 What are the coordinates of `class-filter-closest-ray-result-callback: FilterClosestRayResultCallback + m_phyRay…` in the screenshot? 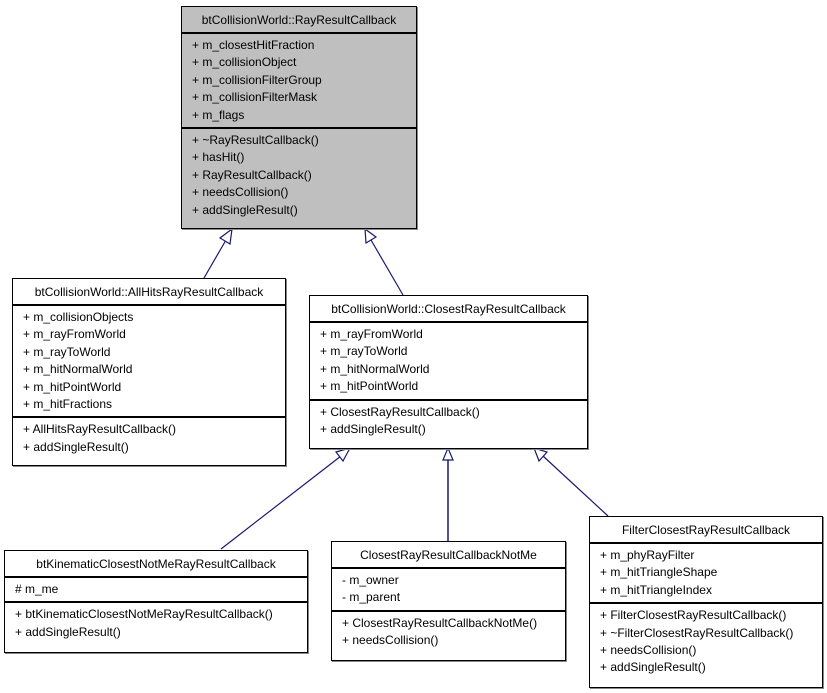 It's located at (706, 602).